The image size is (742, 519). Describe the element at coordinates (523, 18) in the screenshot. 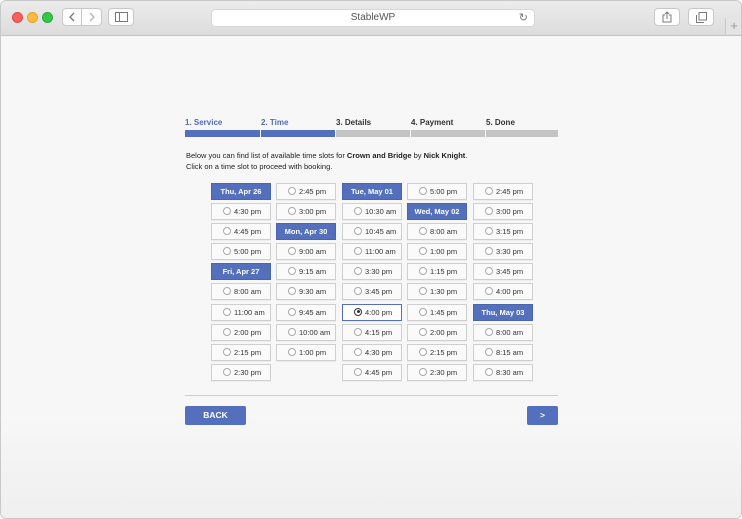

I see `reload-icon: ↻` at that location.